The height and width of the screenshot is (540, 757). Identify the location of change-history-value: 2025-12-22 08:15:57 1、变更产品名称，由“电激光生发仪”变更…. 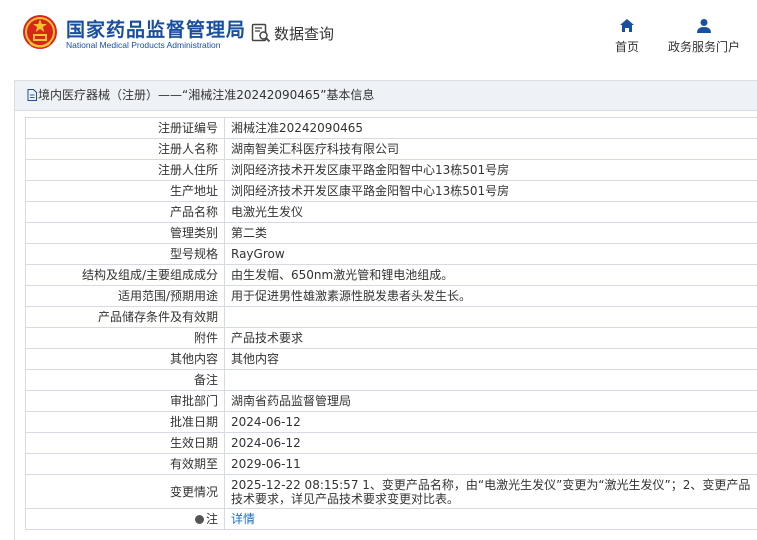
(490, 491).